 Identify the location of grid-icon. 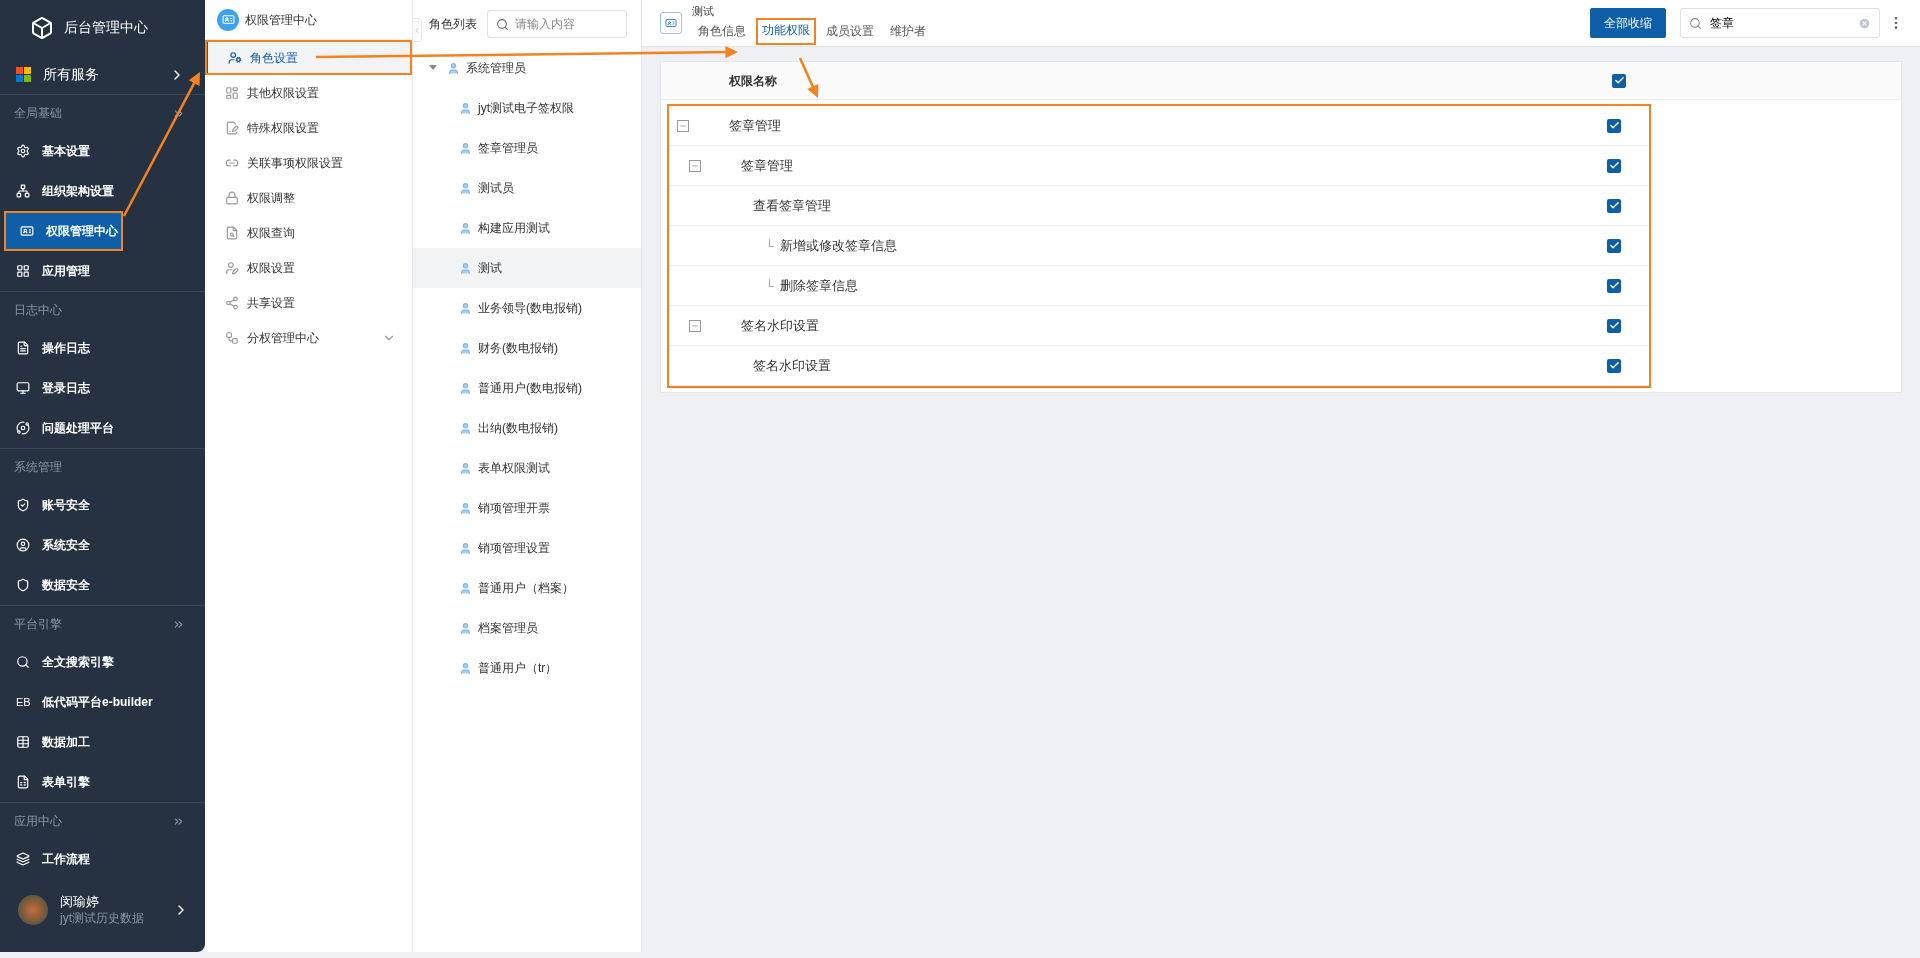
(23, 271).